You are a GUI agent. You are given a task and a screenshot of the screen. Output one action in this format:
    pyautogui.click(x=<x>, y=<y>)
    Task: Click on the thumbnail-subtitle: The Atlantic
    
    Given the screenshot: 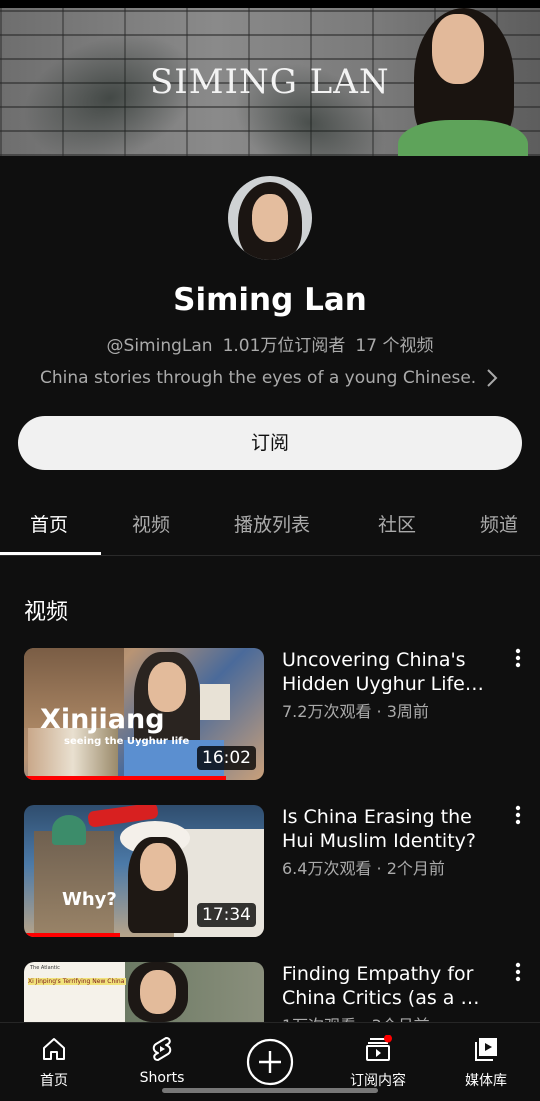 What is the action you would take?
    pyautogui.click(x=45, y=968)
    